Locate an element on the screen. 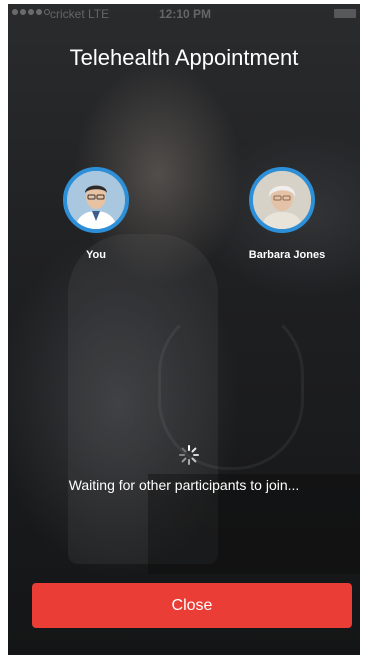 This screenshot has height=661, width=367. doctor-avatar-icon is located at coordinates (96, 200).